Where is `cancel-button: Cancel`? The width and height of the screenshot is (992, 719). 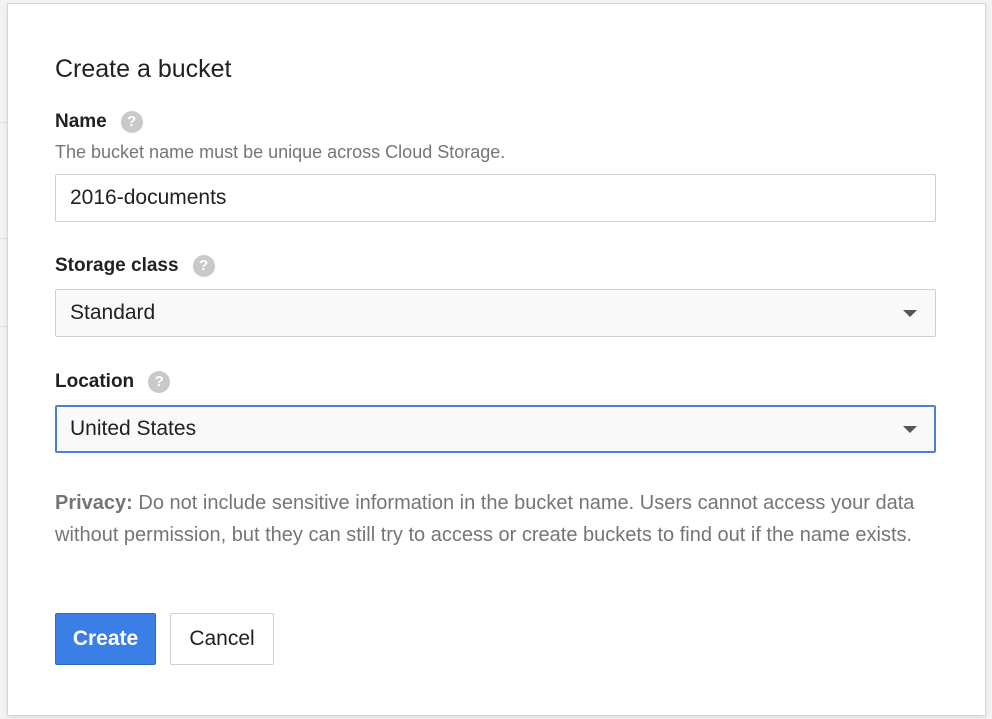 cancel-button: Cancel is located at coordinates (222, 639).